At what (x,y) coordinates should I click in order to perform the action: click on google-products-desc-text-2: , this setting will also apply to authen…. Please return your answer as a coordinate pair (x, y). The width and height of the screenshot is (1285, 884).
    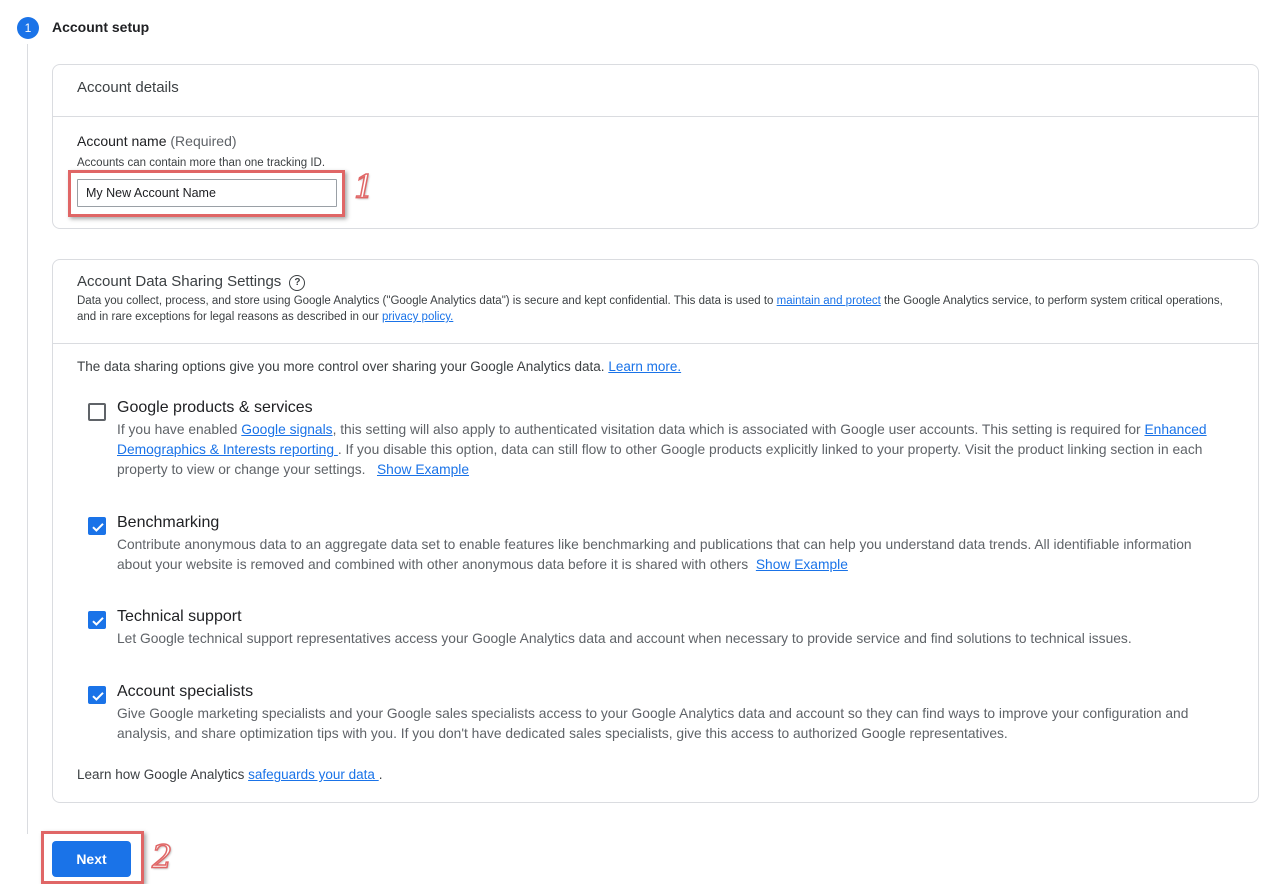
    Looking at the image, I should click on (738, 429).